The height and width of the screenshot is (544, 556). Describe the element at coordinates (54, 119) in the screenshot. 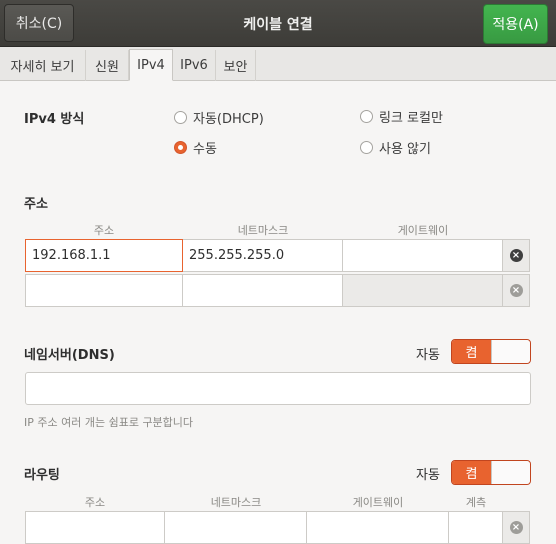

I see `ipv4-method-title: IPv4 방식` at that location.